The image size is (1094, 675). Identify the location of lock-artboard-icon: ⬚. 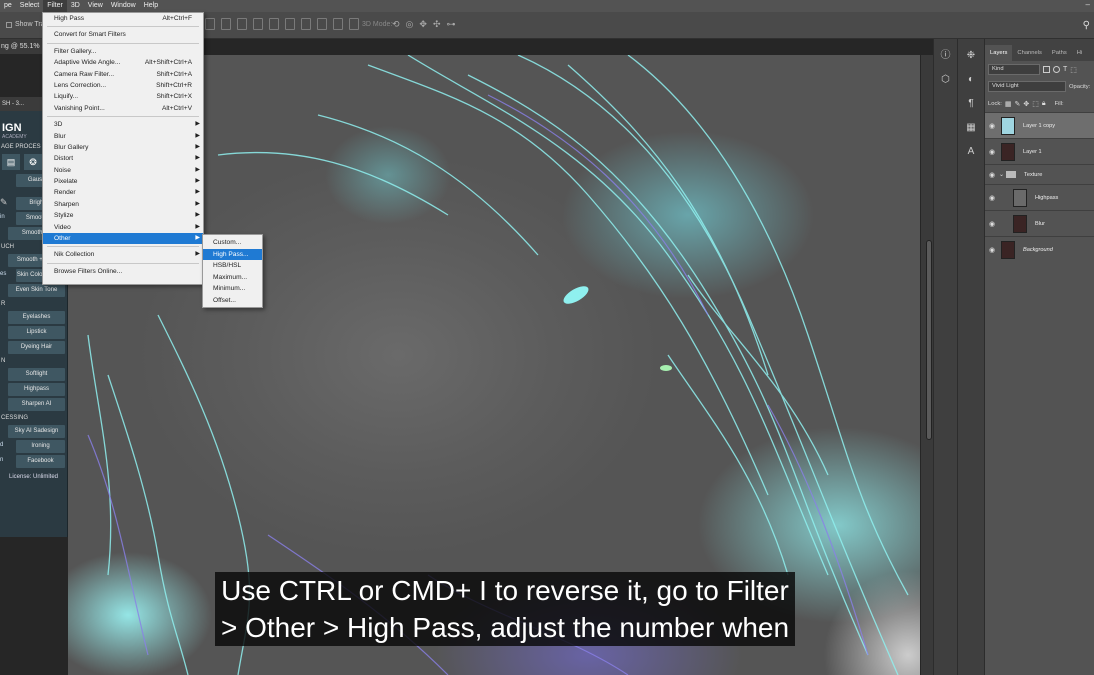
(1035, 104).